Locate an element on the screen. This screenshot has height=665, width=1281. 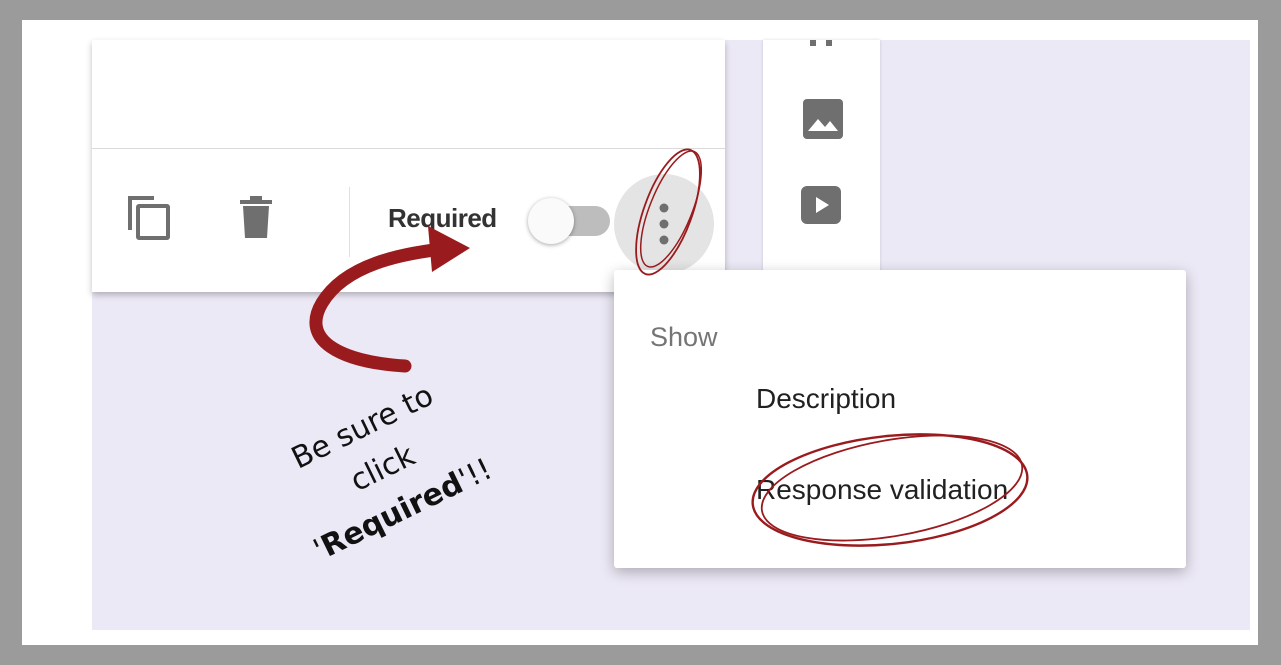
required-label: Required is located at coordinates (442, 218).